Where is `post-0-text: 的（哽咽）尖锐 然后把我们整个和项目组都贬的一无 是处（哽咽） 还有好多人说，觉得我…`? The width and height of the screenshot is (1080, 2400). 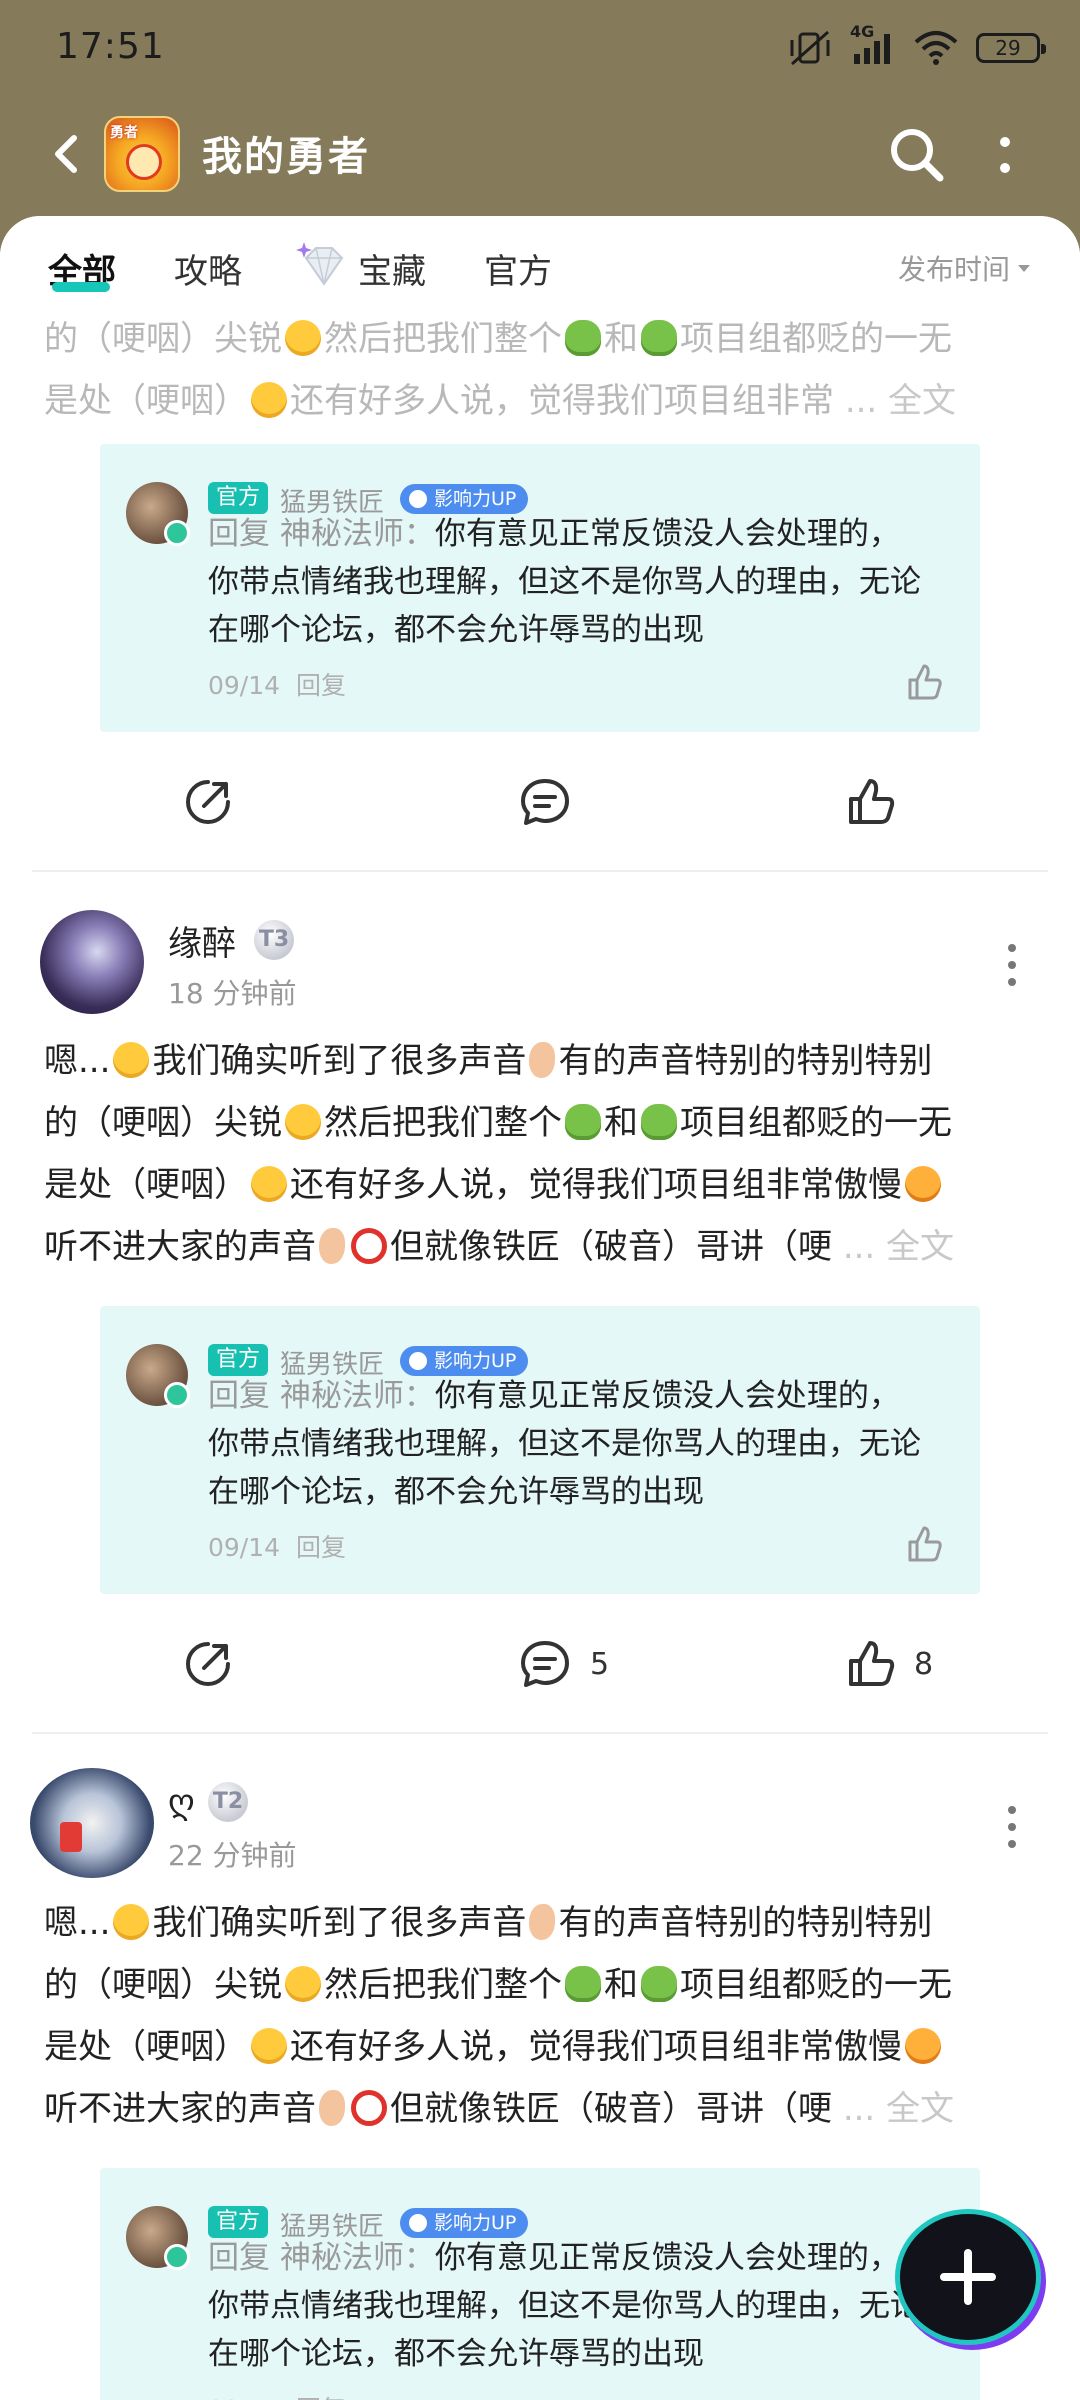 post-0-text: 的（哽咽）尖锐 然后把我们整个和项目组都贬的一无 是处（哽咽） 还有好多人说，觉得我… is located at coordinates (544, 370).